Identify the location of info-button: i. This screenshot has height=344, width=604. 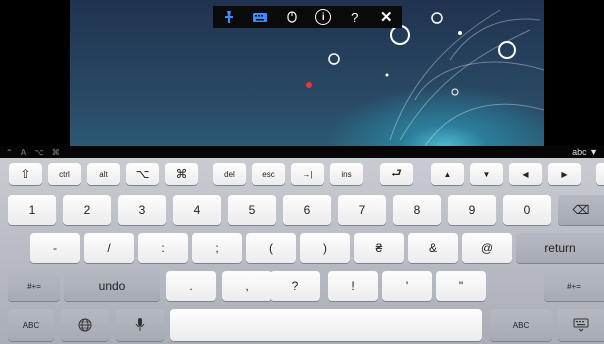
(323, 17).